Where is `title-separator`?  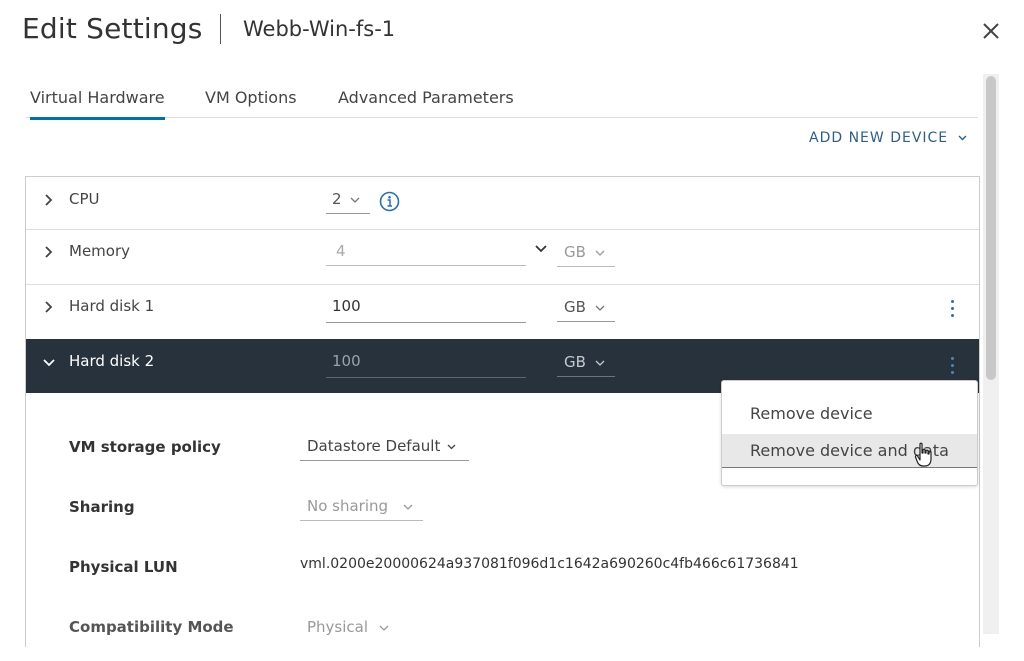
title-separator is located at coordinates (220, 29).